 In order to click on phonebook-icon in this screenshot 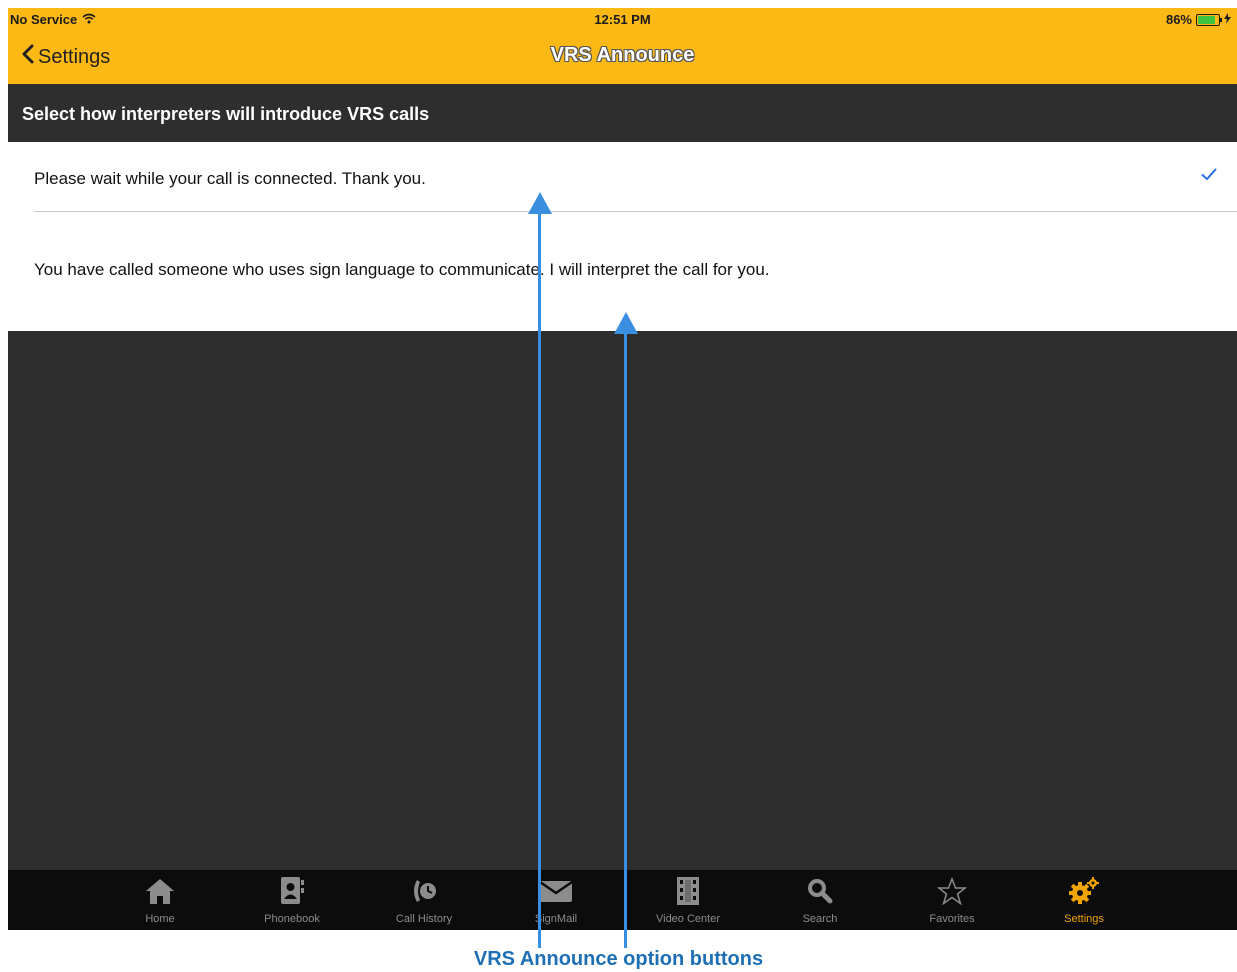, I will do `click(292, 891)`.